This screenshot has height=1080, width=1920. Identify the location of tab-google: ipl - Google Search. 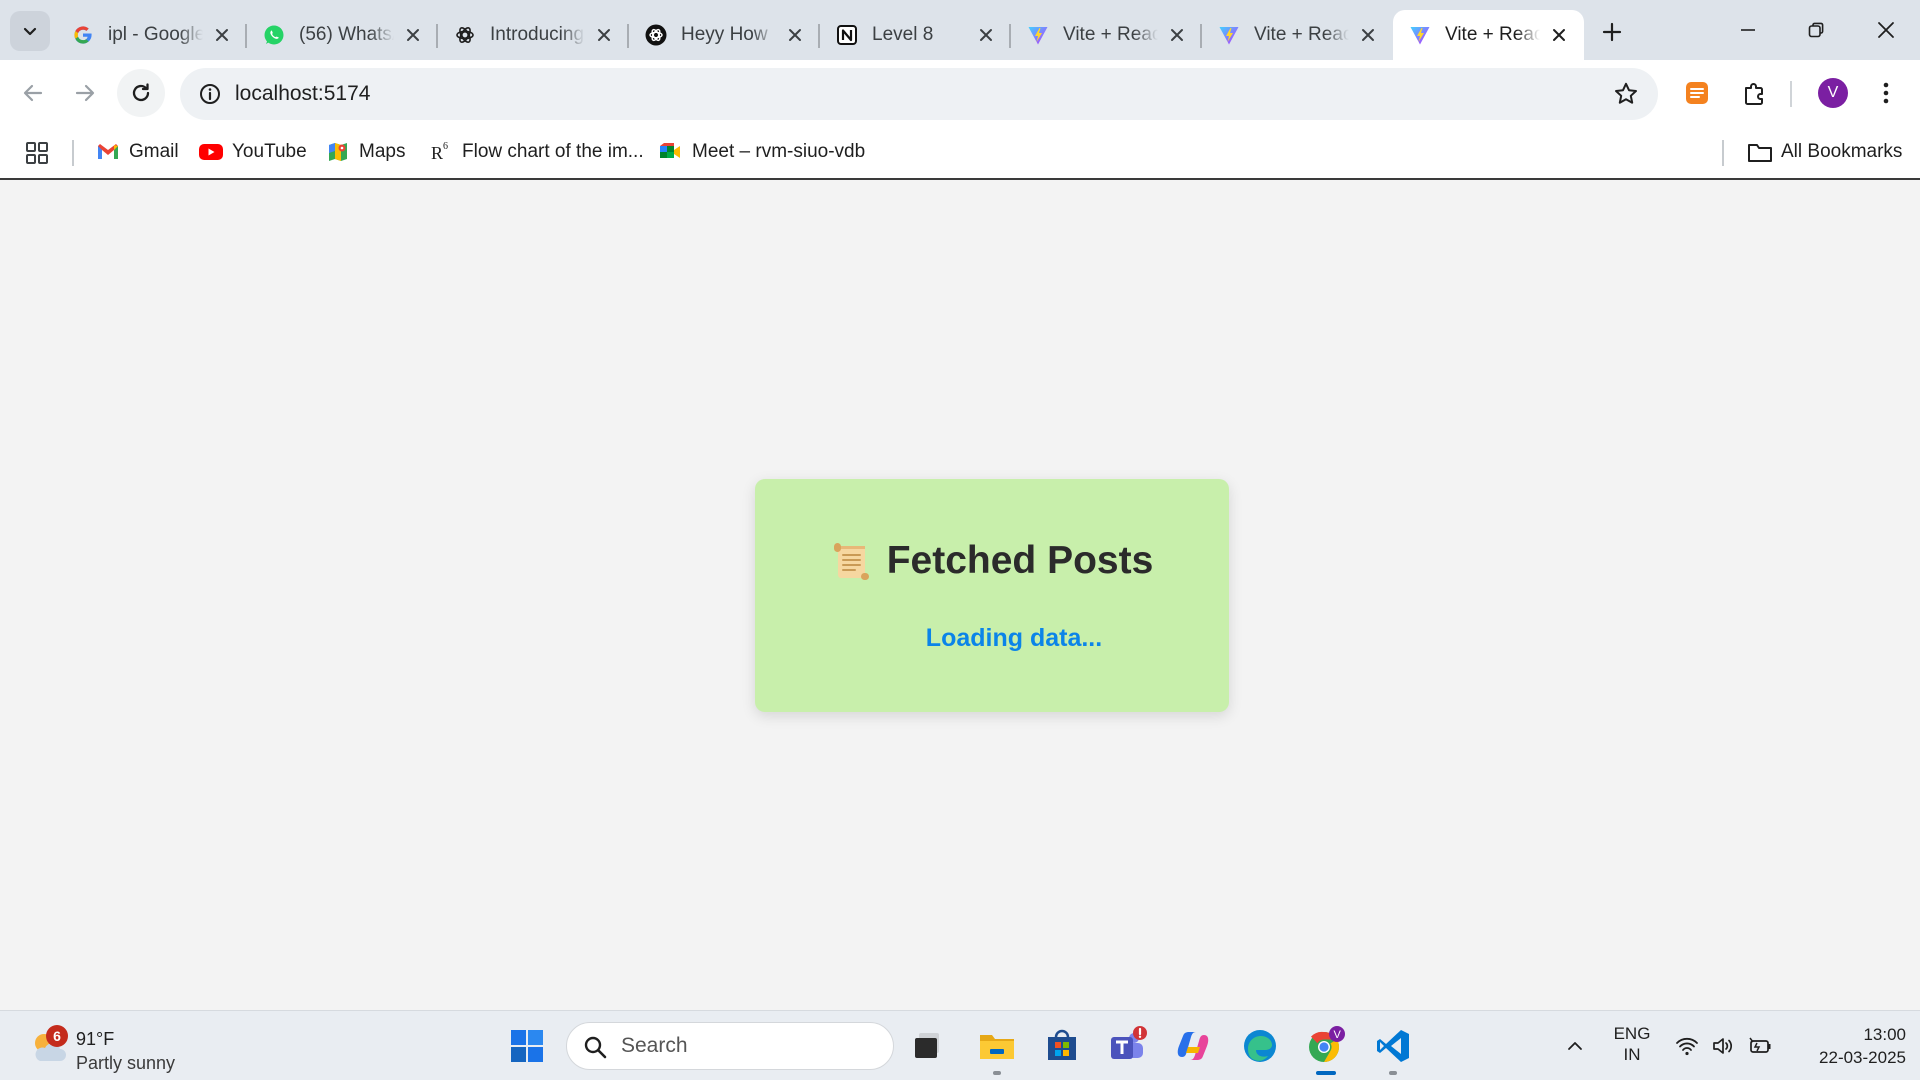
(151, 35).